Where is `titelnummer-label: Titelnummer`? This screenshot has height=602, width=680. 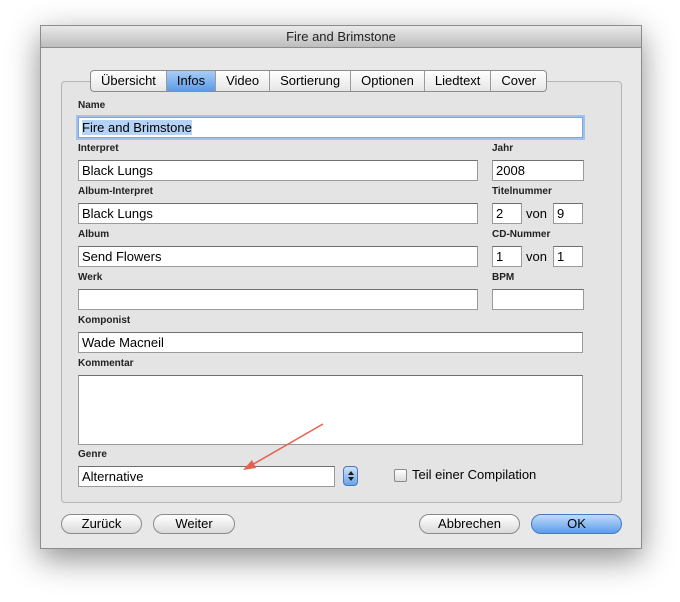 titelnummer-label: Titelnummer is located at coordinates (522, 191).